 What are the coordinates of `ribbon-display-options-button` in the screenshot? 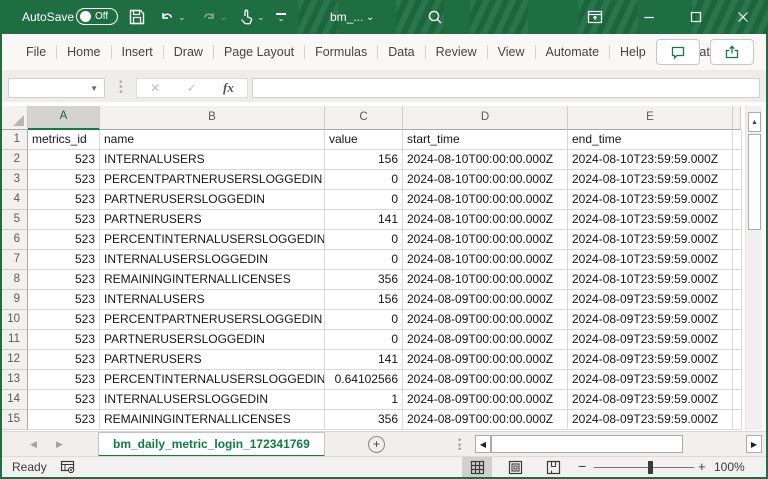 It's located at (595, 17).